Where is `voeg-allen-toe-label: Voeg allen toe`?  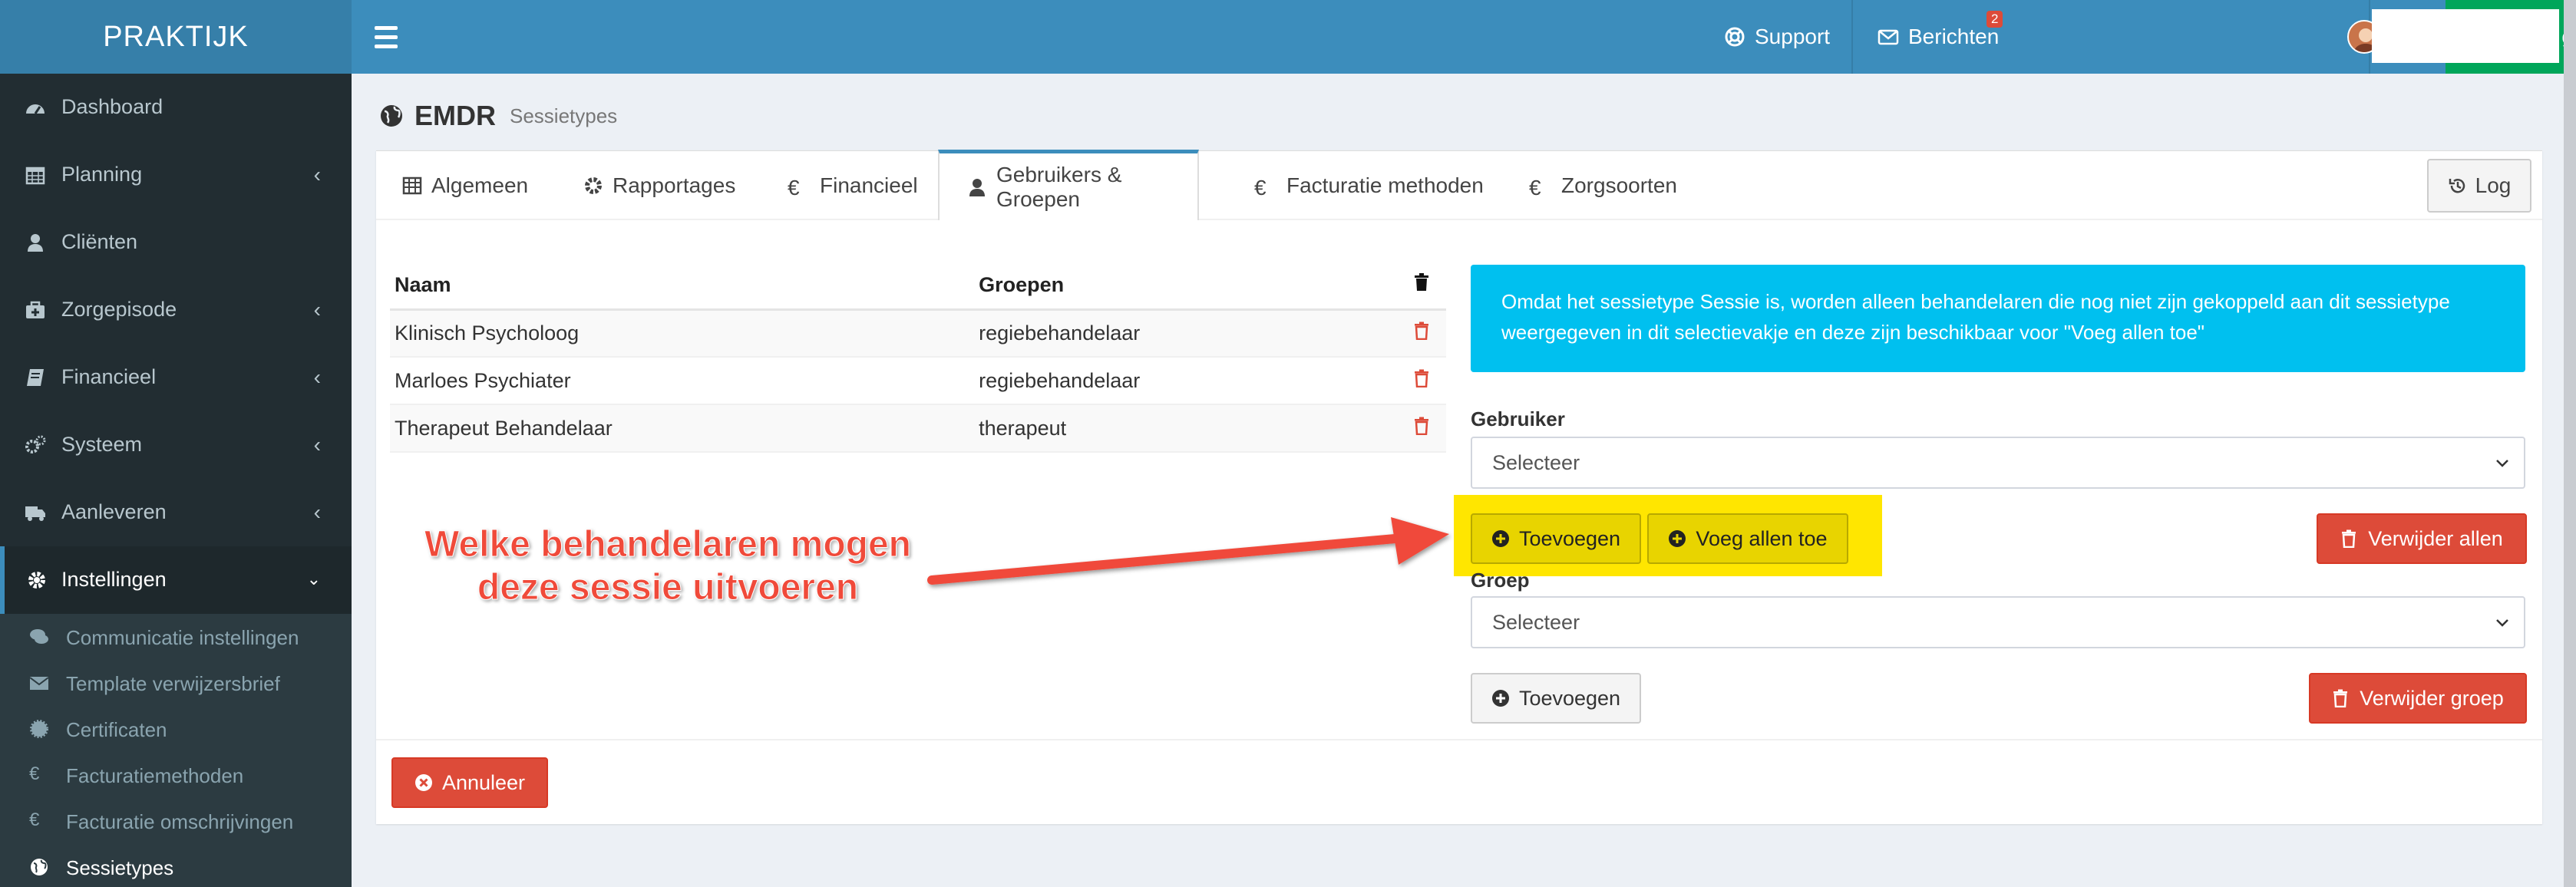
voeg-allen-toe-label: Voeg allen toe is located at coordinates (1762, 538).